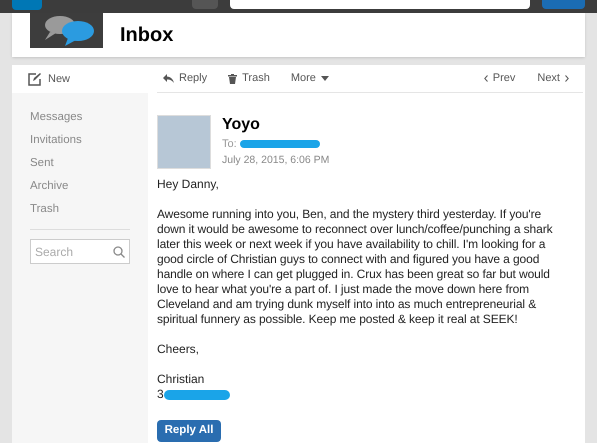  What do you see at coordinates (553, 78) in the screenshot?
I see `next-button: Next` at bounding box center [553, 78].